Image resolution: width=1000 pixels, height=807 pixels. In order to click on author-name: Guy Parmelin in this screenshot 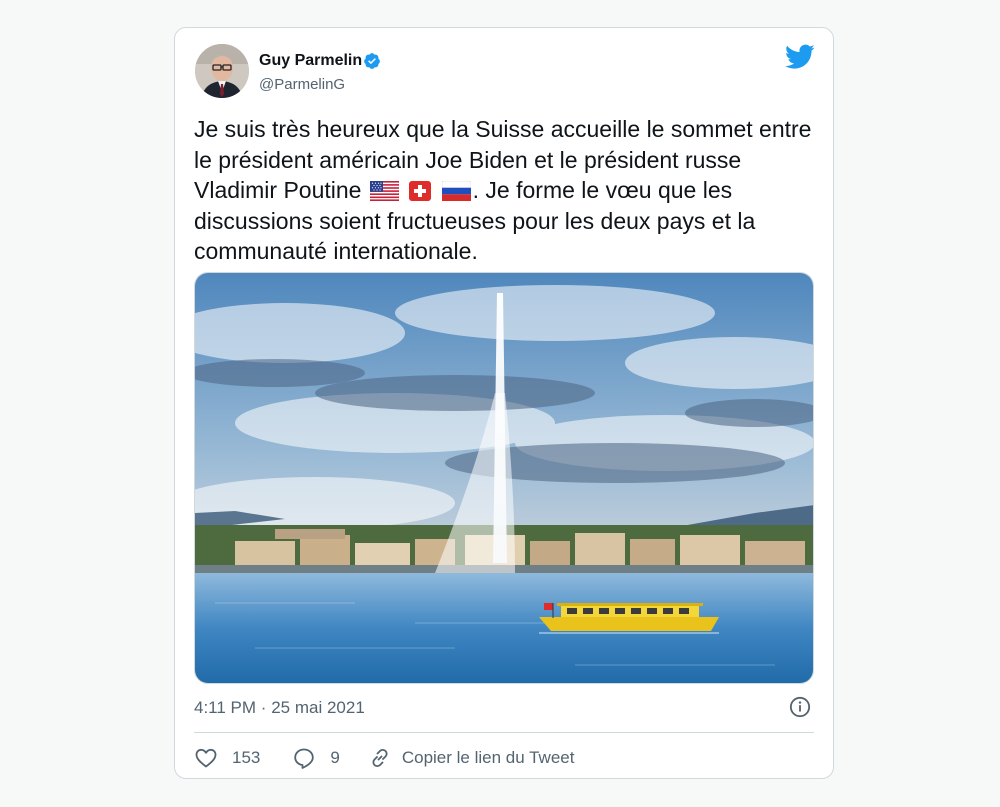, I will do `click(310, 61)`.